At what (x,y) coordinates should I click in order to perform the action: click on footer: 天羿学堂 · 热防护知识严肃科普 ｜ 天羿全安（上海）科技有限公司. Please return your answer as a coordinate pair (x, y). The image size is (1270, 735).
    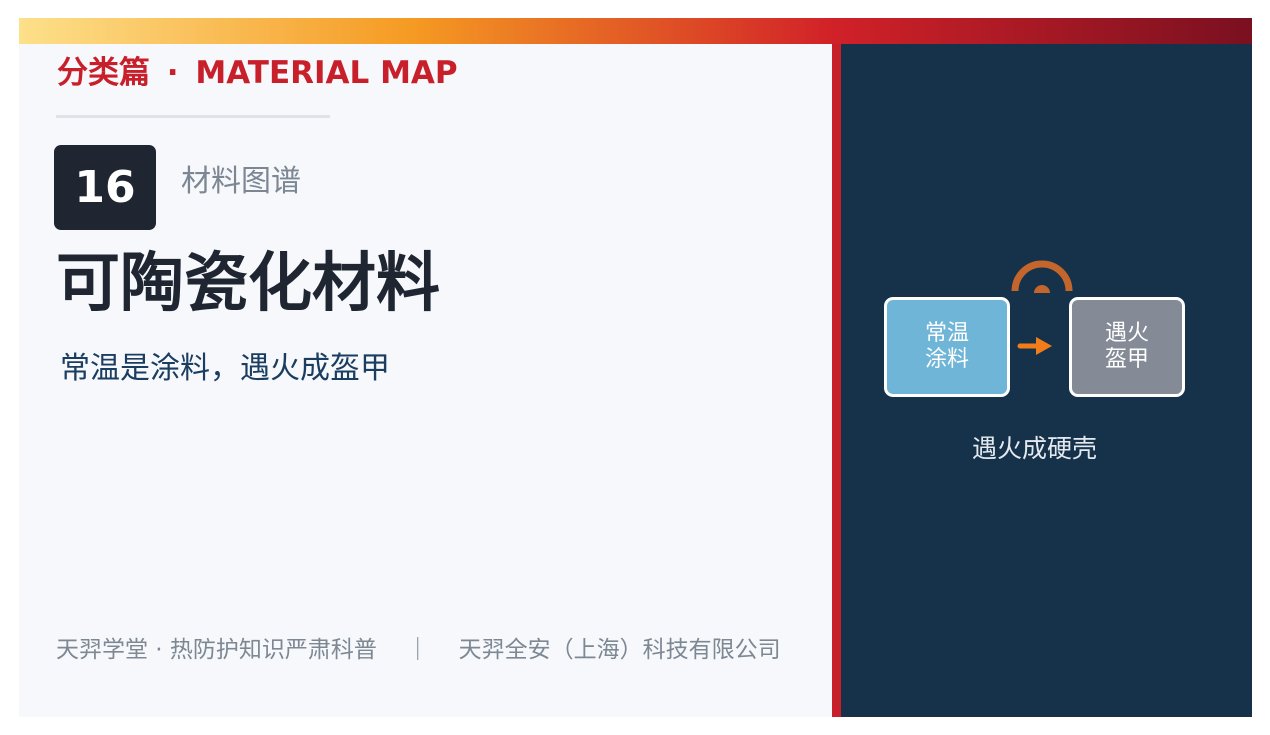
    Looking at the image, I should click on (418, 650).